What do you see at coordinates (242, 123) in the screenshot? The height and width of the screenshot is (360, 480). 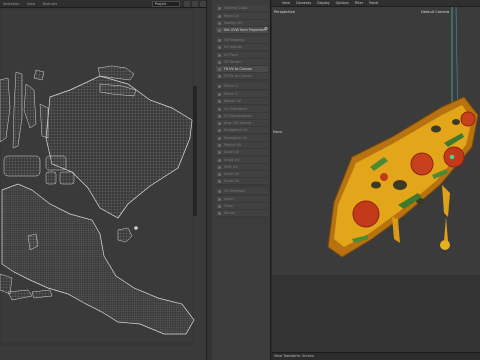 I see `tool-item: Align UV Islands` at bounding box center [242, 123].